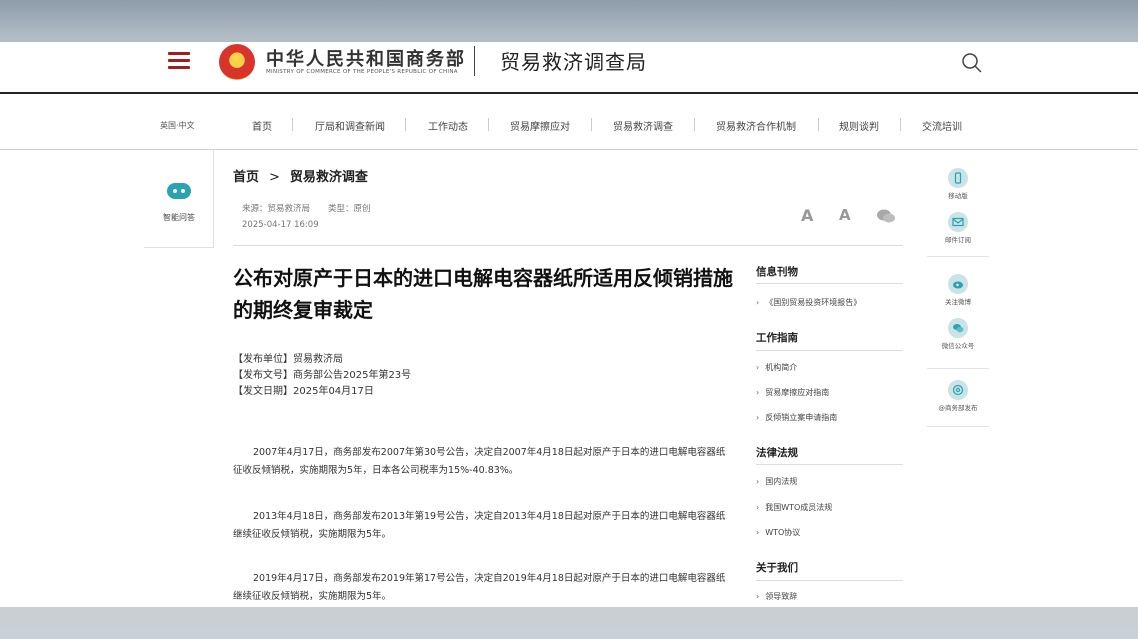 This screenshot has height=639, width=1138. Describe the element at coordinates (958, 390) in the screenshot. I see `at-sign-icon` at that location.